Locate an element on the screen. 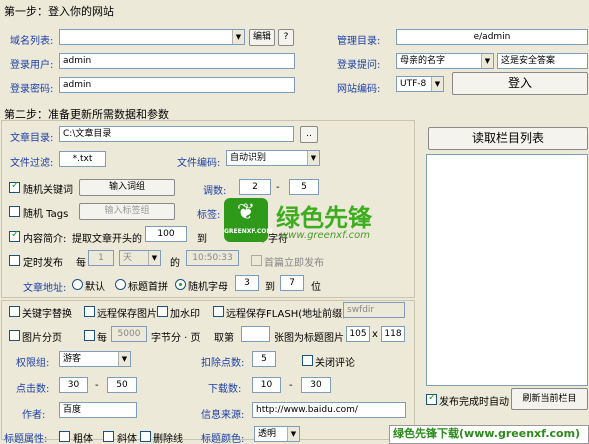 The image size is (589, 444). help-button: ? is located at coordinates (286, 37).